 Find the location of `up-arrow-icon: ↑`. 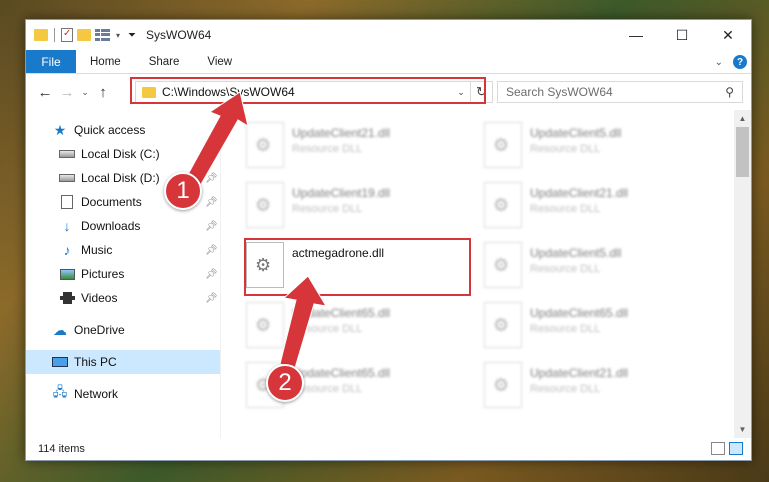

up-arrow-icon: ↑ is located at coordinates (103, 92).